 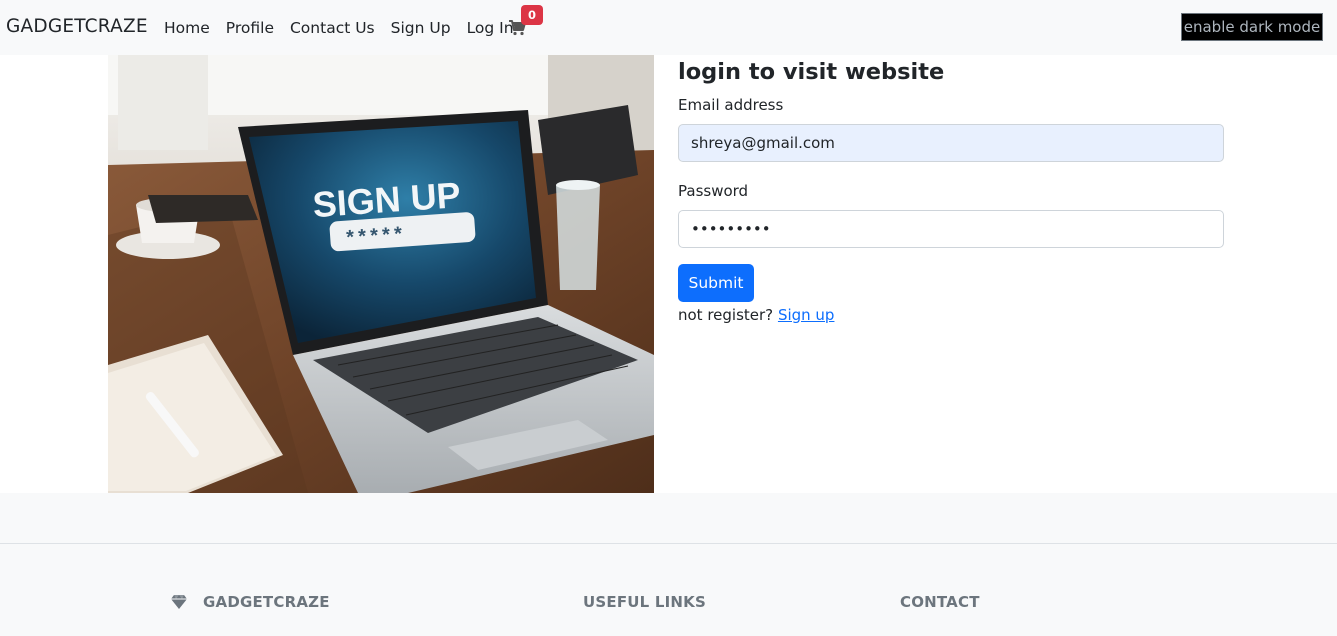 What do you see at coordinates (713, 191) in the screenshot?
I see `password-label: Password` at bounding box center [713, 191].